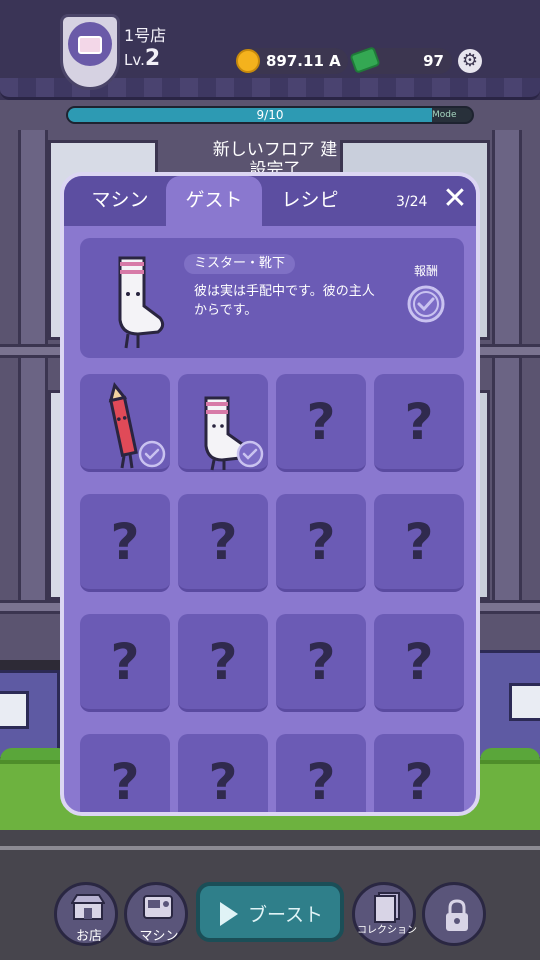 The width and height of the screenshot is (540, 960). I want to click on collection-label: コレクション, so click(387, 930).